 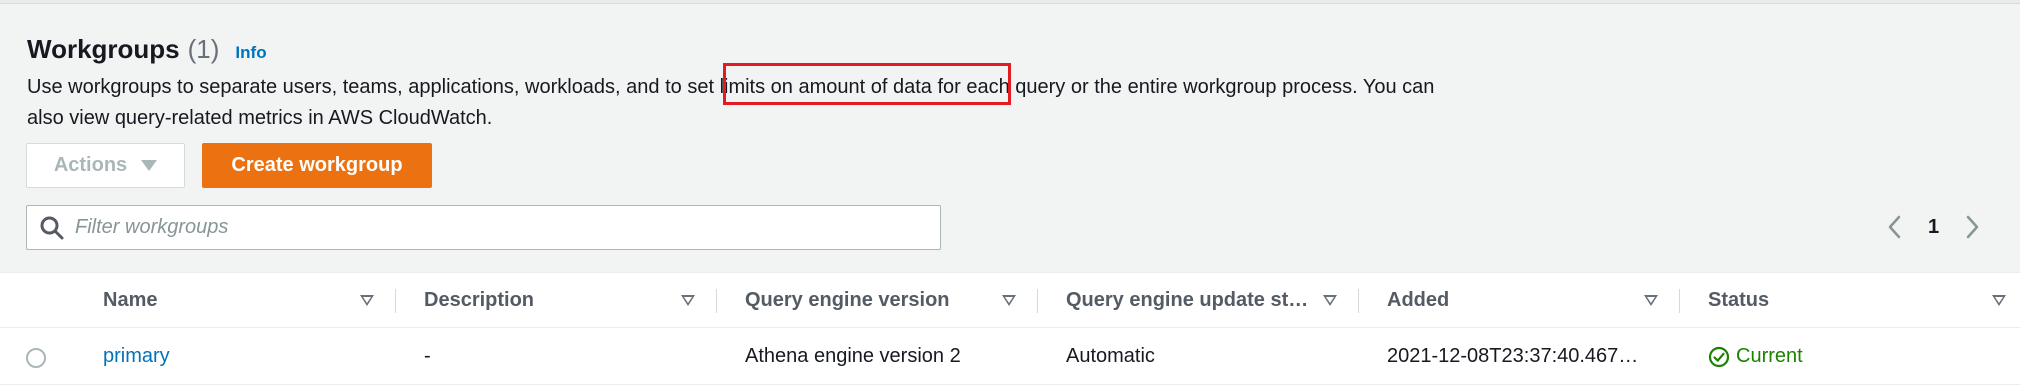 I want to click on create-workgroup-label: Create workgroup, so click(x=317, y=165).